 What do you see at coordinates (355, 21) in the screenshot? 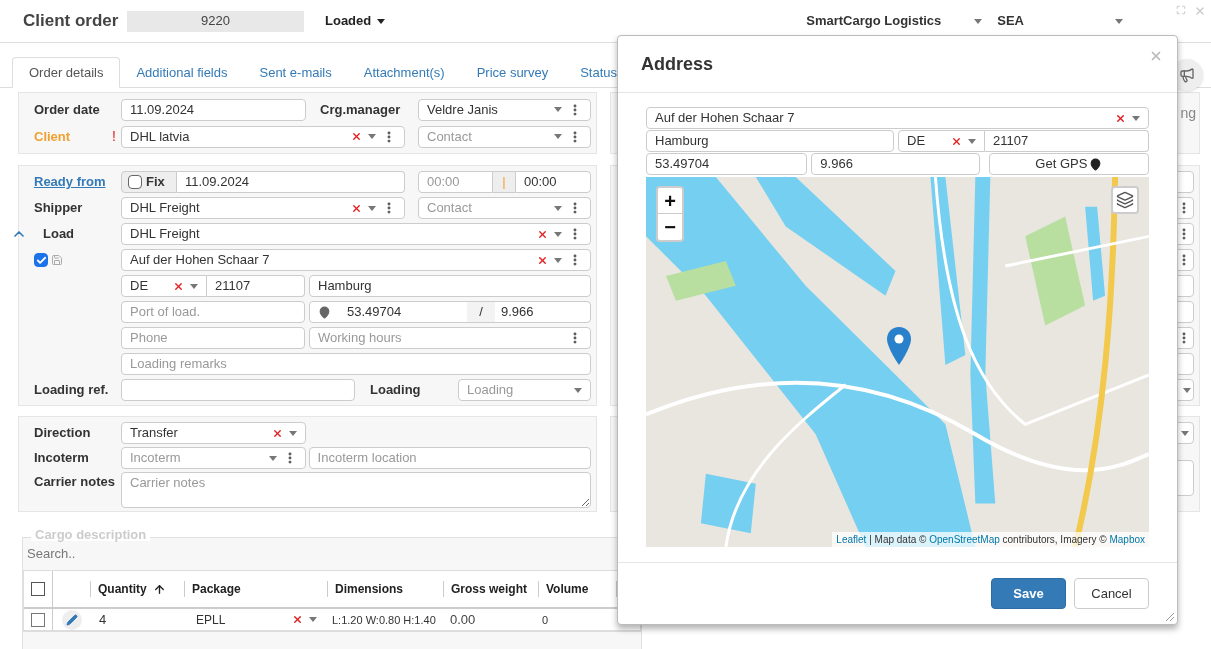
I see `status-dropdown: Loaded` at bounding box center [355, 21].